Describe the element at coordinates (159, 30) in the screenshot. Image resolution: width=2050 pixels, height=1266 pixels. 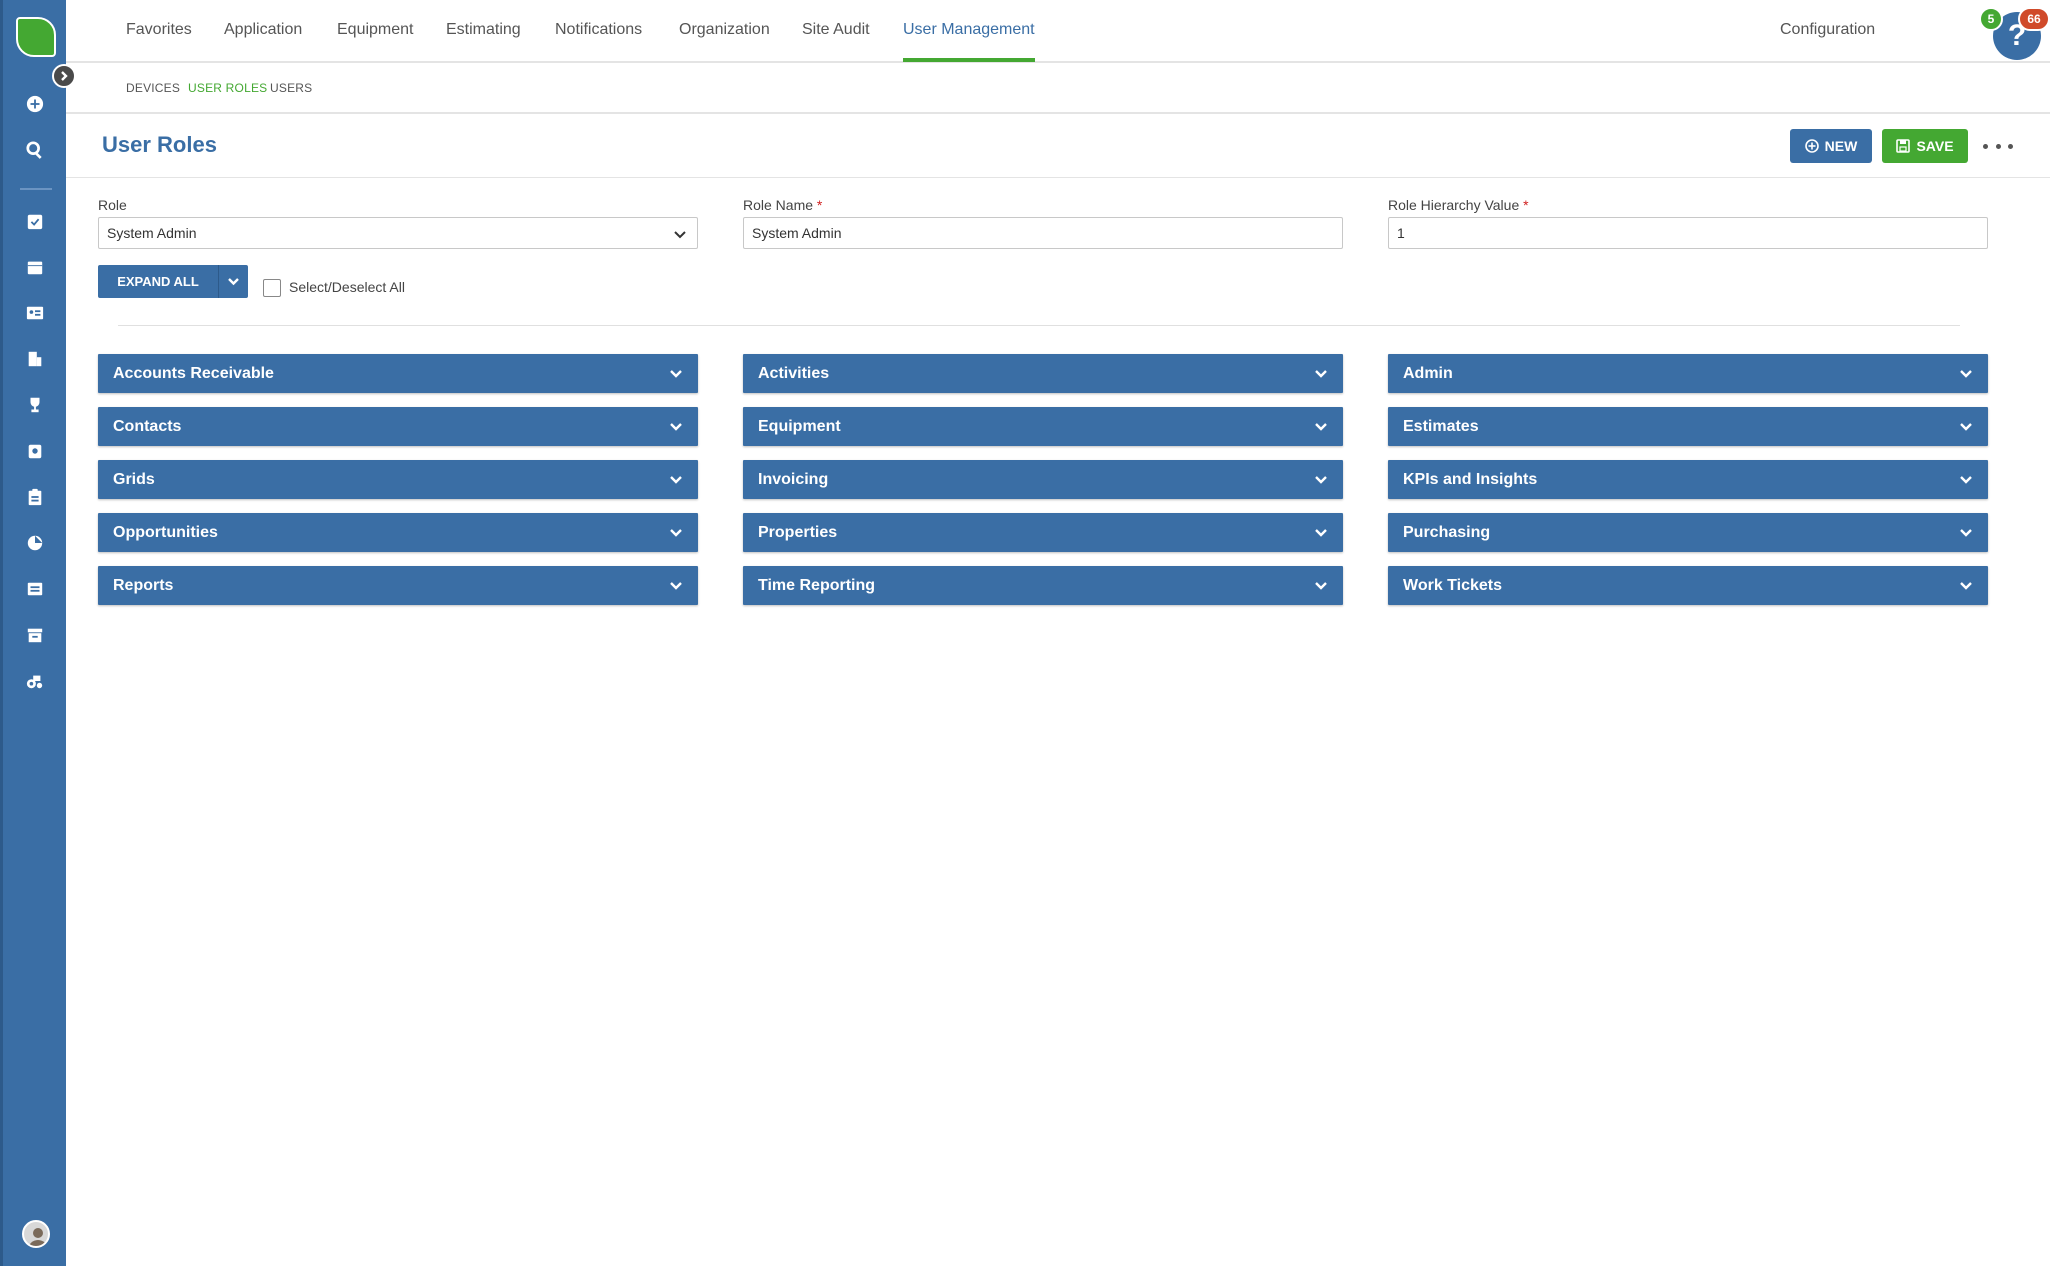
I see `tab-favorites: Favorites` at that location.